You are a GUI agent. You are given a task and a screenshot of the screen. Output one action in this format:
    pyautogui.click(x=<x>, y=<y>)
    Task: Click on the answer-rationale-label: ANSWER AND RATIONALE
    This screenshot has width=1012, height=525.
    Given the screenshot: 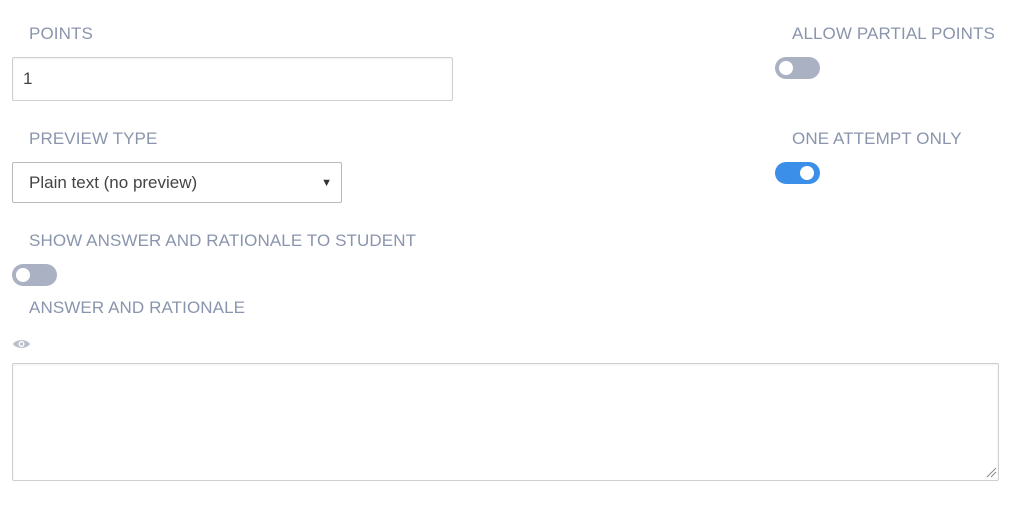 What is the action you would take?
    pyautogui.click(x=137, y=307)
    